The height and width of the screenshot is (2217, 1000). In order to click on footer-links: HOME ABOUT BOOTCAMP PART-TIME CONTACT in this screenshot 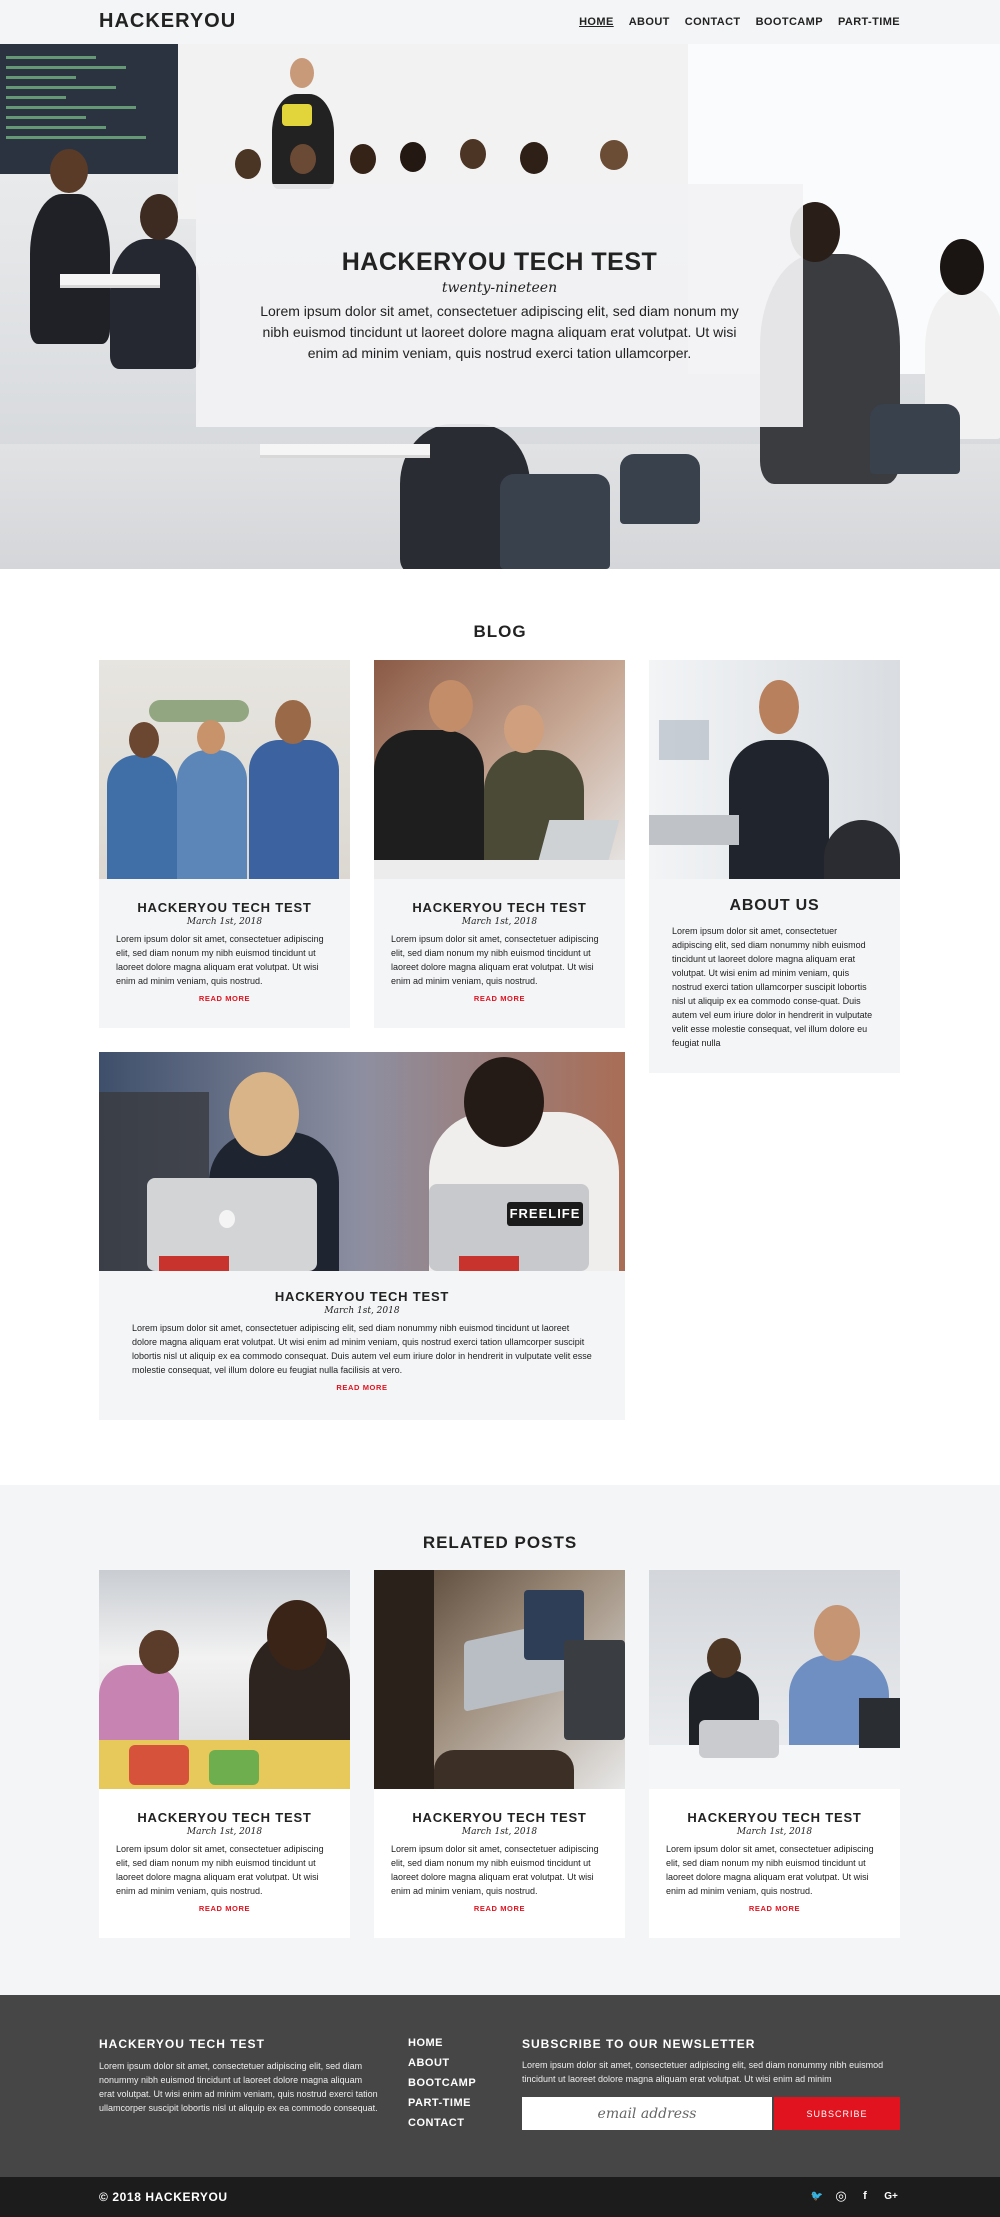, I will do `click(442, 2087)`.